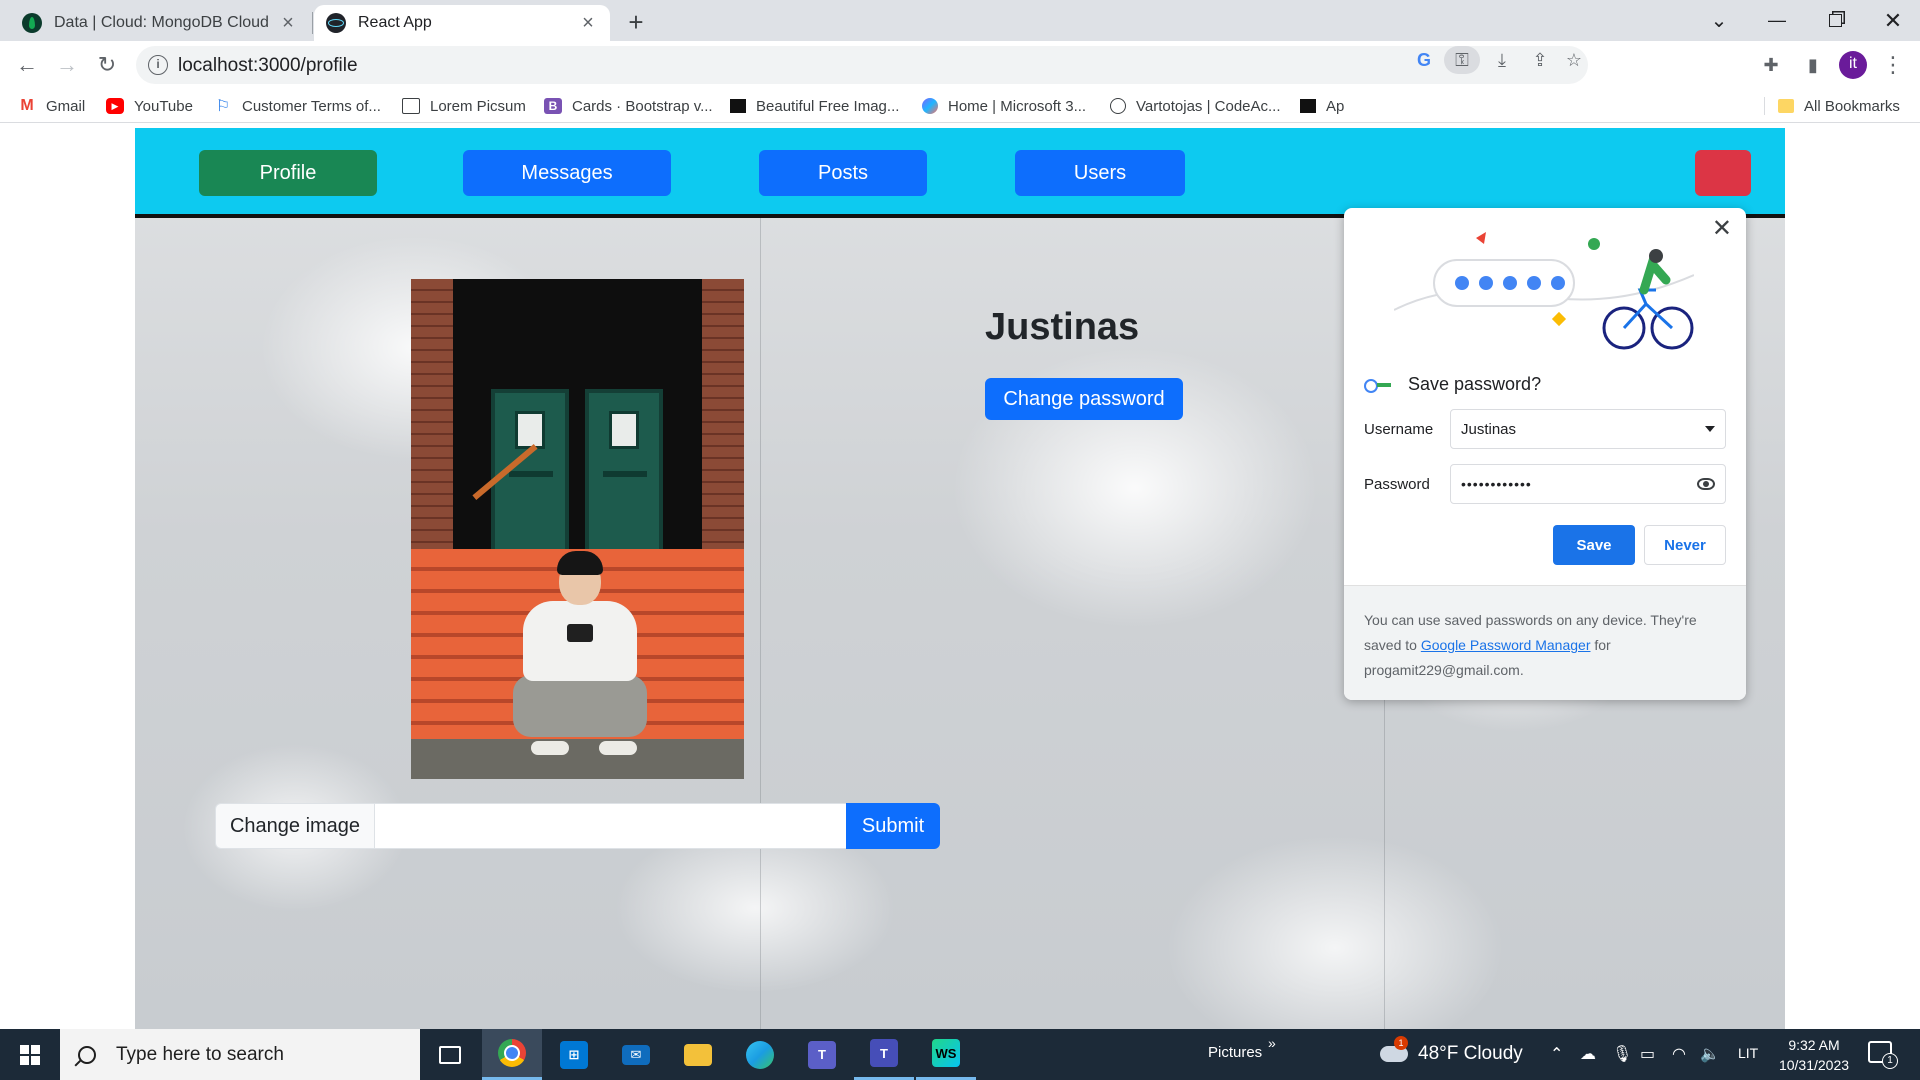 This screenshot has height=1080, width=1920. I want to click on show-hidden-icons-chevron-icon: ⌃, so click(1556, 1054).